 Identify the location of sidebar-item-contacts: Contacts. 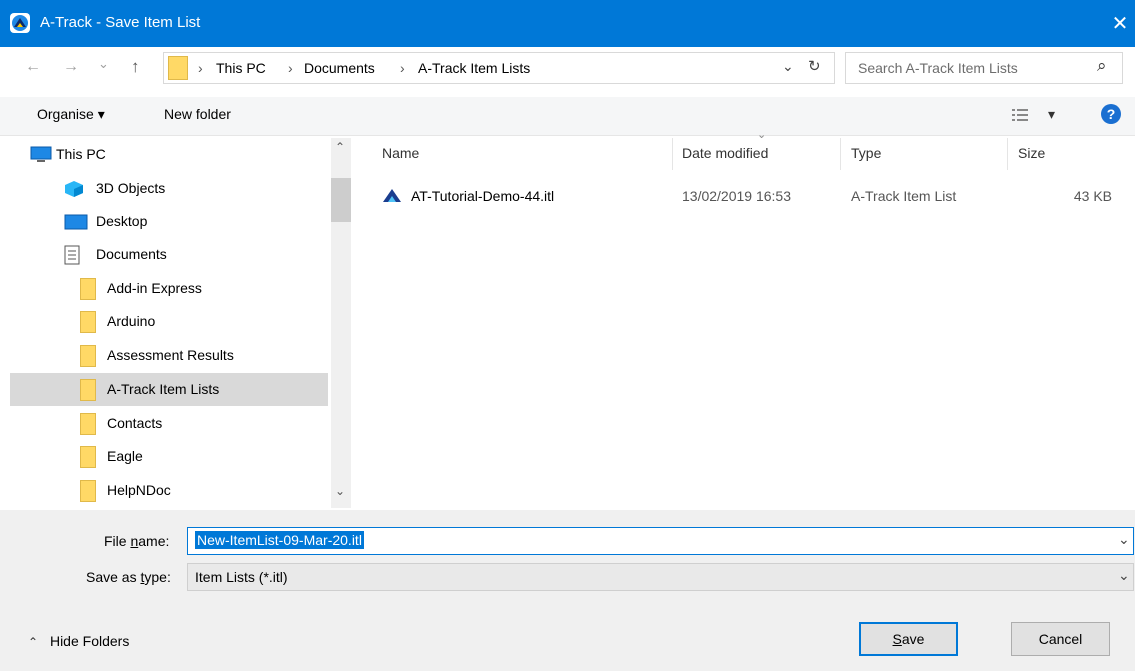
(205, 423).